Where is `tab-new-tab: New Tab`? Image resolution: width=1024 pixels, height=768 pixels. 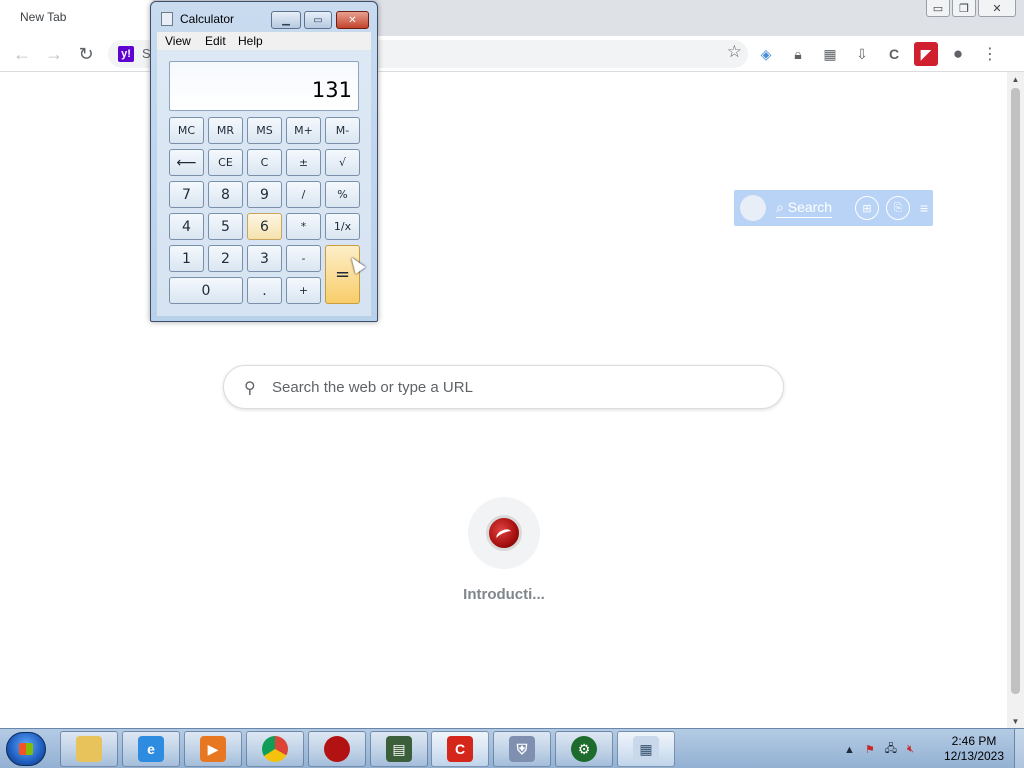
tab-new-tab: New Tab is located at coordinates (79, 18).